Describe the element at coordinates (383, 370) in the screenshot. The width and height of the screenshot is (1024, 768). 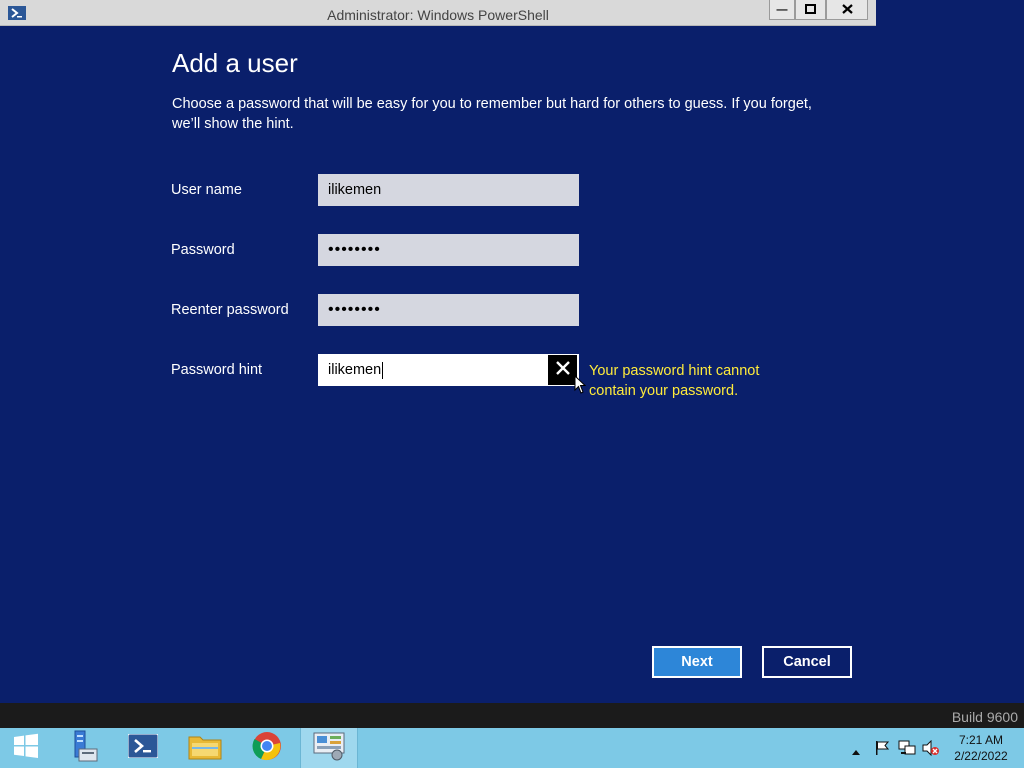
I see `text-caret` at that location.